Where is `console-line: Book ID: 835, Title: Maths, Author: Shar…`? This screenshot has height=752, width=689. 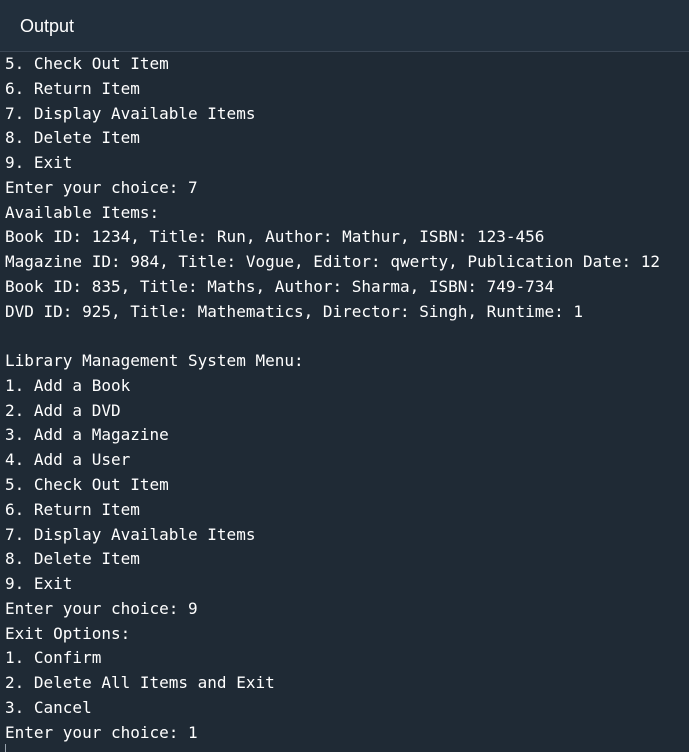 console-line: Book ID: 835, Title: Maths, Author: Shar… is located at coordinates (280, 286).